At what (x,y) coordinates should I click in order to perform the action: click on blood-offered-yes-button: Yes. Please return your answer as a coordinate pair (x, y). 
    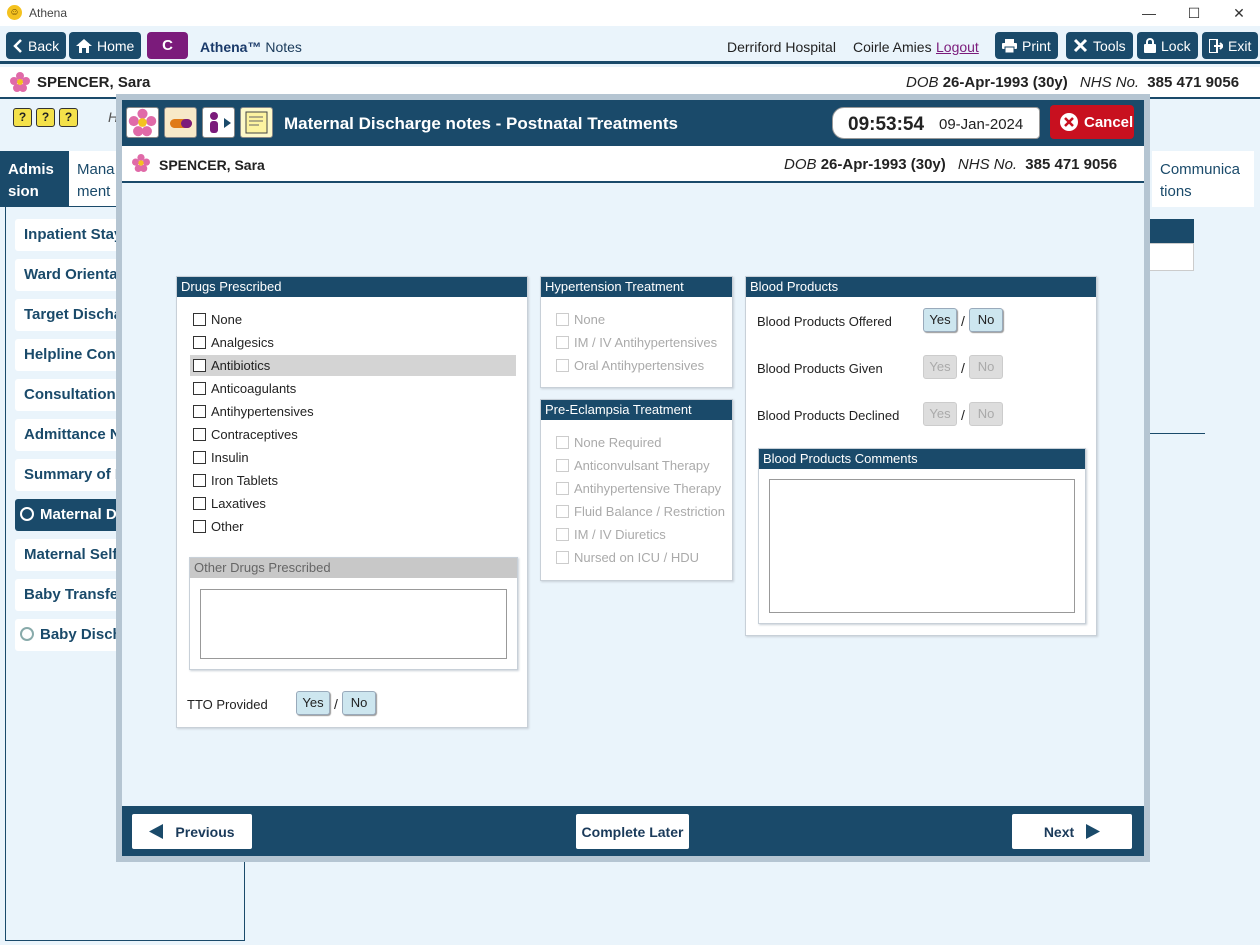
    Looking at the image, I should click on (940, 320).